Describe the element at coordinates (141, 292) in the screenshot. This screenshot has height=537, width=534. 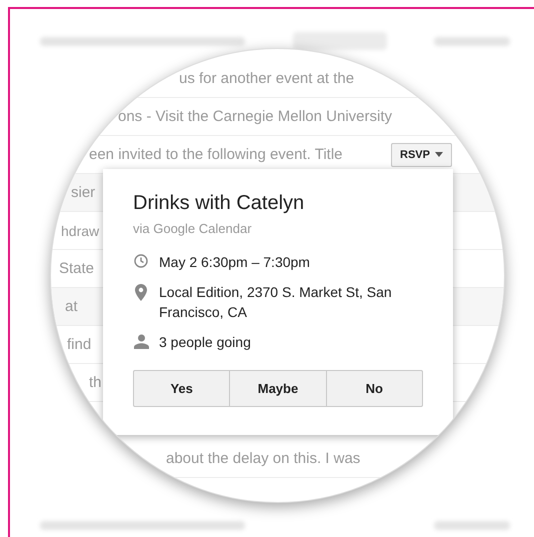
I see `map-pin-icon` at that location.